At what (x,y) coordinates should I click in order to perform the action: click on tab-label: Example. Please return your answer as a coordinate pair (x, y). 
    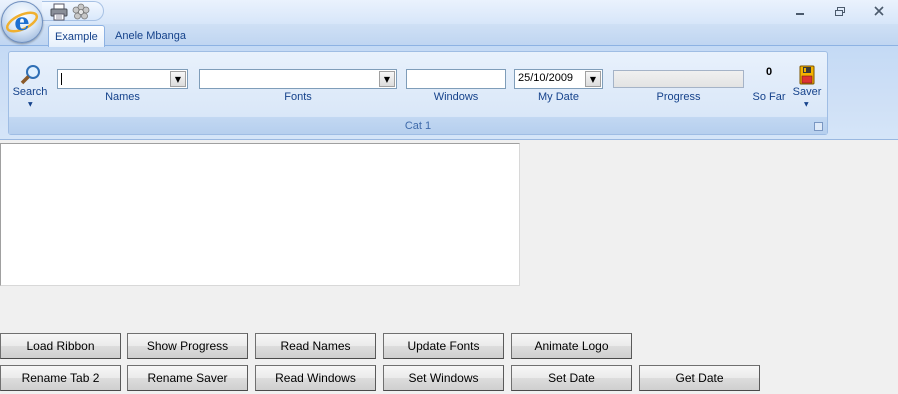
    Looking at the image, I should click on (76, 36).